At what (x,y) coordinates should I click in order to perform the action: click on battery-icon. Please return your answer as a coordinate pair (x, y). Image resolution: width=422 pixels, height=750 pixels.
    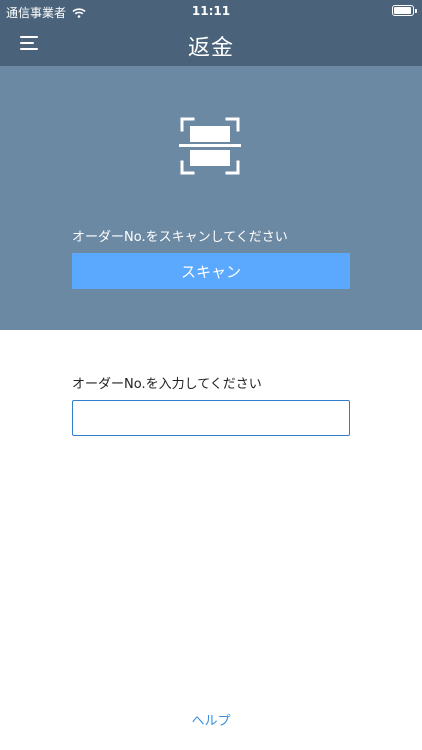
    Looking at the image, I should click on (404, 10).